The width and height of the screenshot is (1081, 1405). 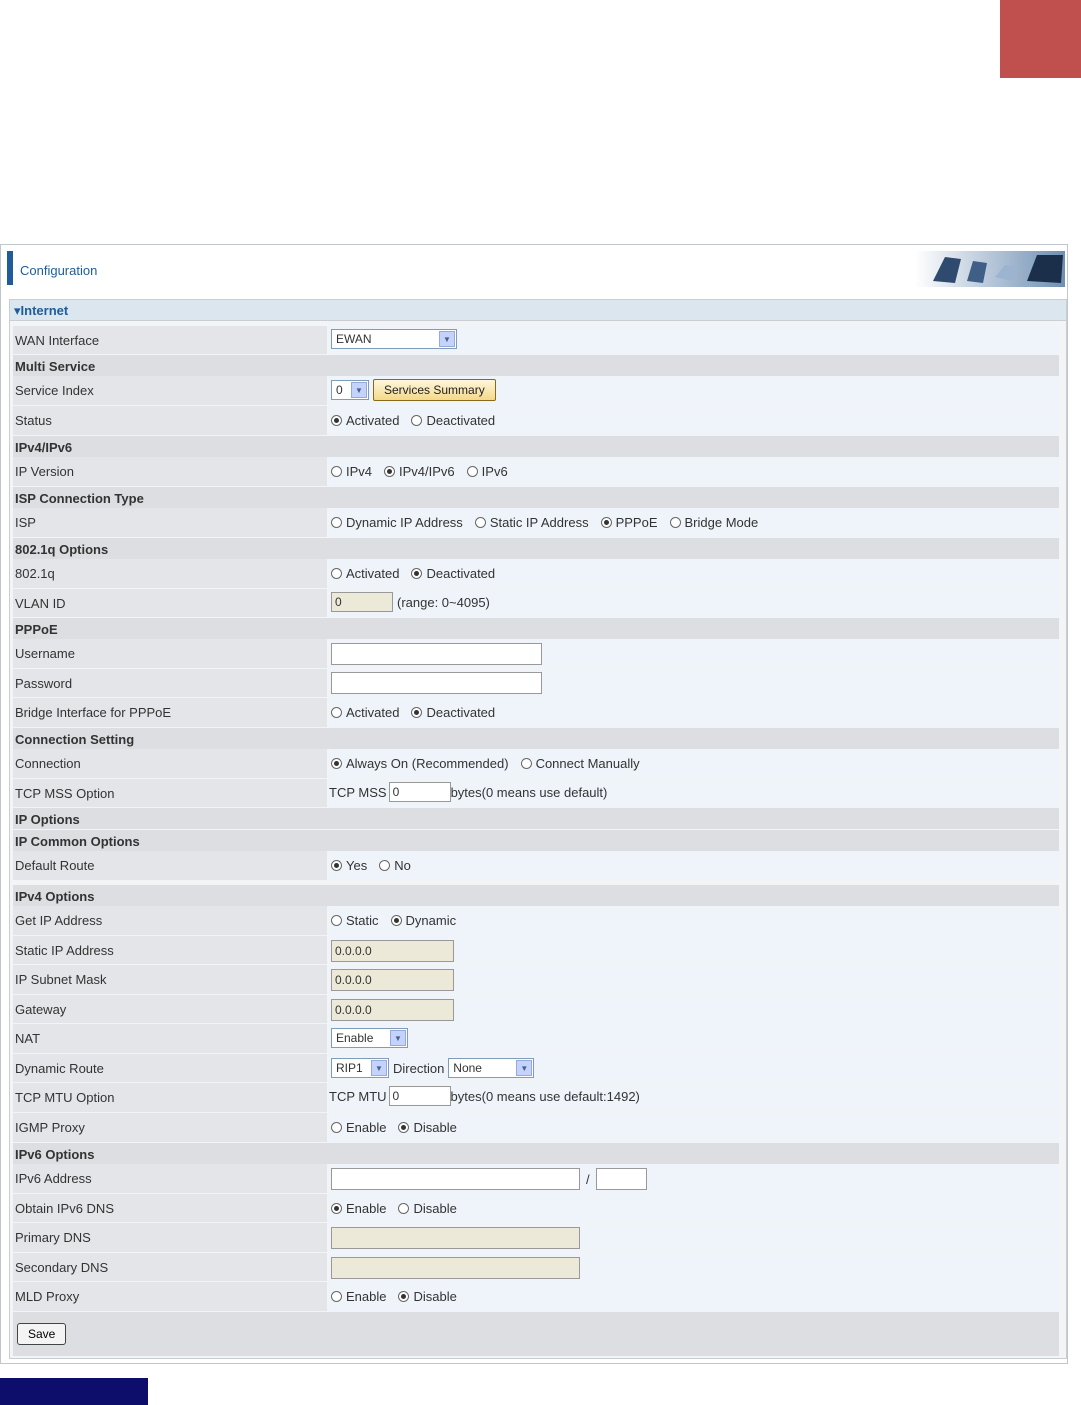 What do you see at coordinates (41, 1009) in the screenshot?
I see `gateway-label: Gateway` at bounding box center [41, 1009].